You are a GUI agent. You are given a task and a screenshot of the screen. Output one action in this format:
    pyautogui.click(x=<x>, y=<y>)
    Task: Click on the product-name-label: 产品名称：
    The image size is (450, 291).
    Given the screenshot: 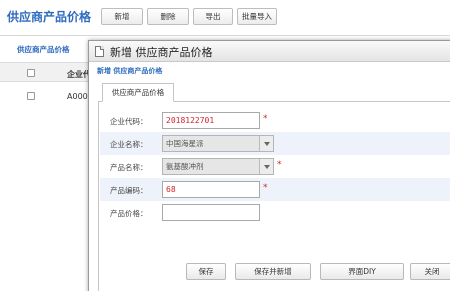 What is the action you would take?
    pyautogui.click(x=129, y=167)
    